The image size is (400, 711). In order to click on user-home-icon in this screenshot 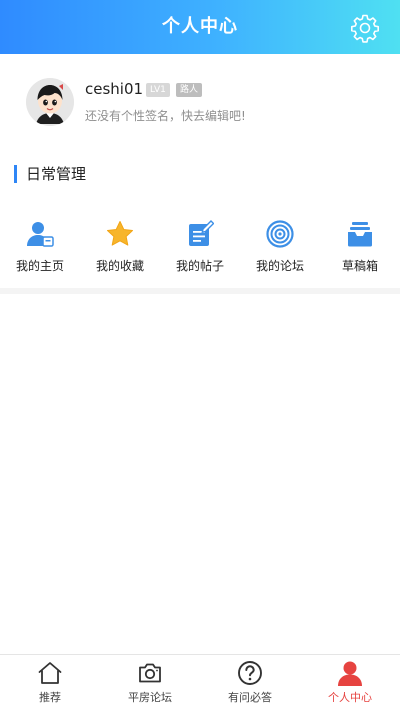, I will do `click(40, 234)`.